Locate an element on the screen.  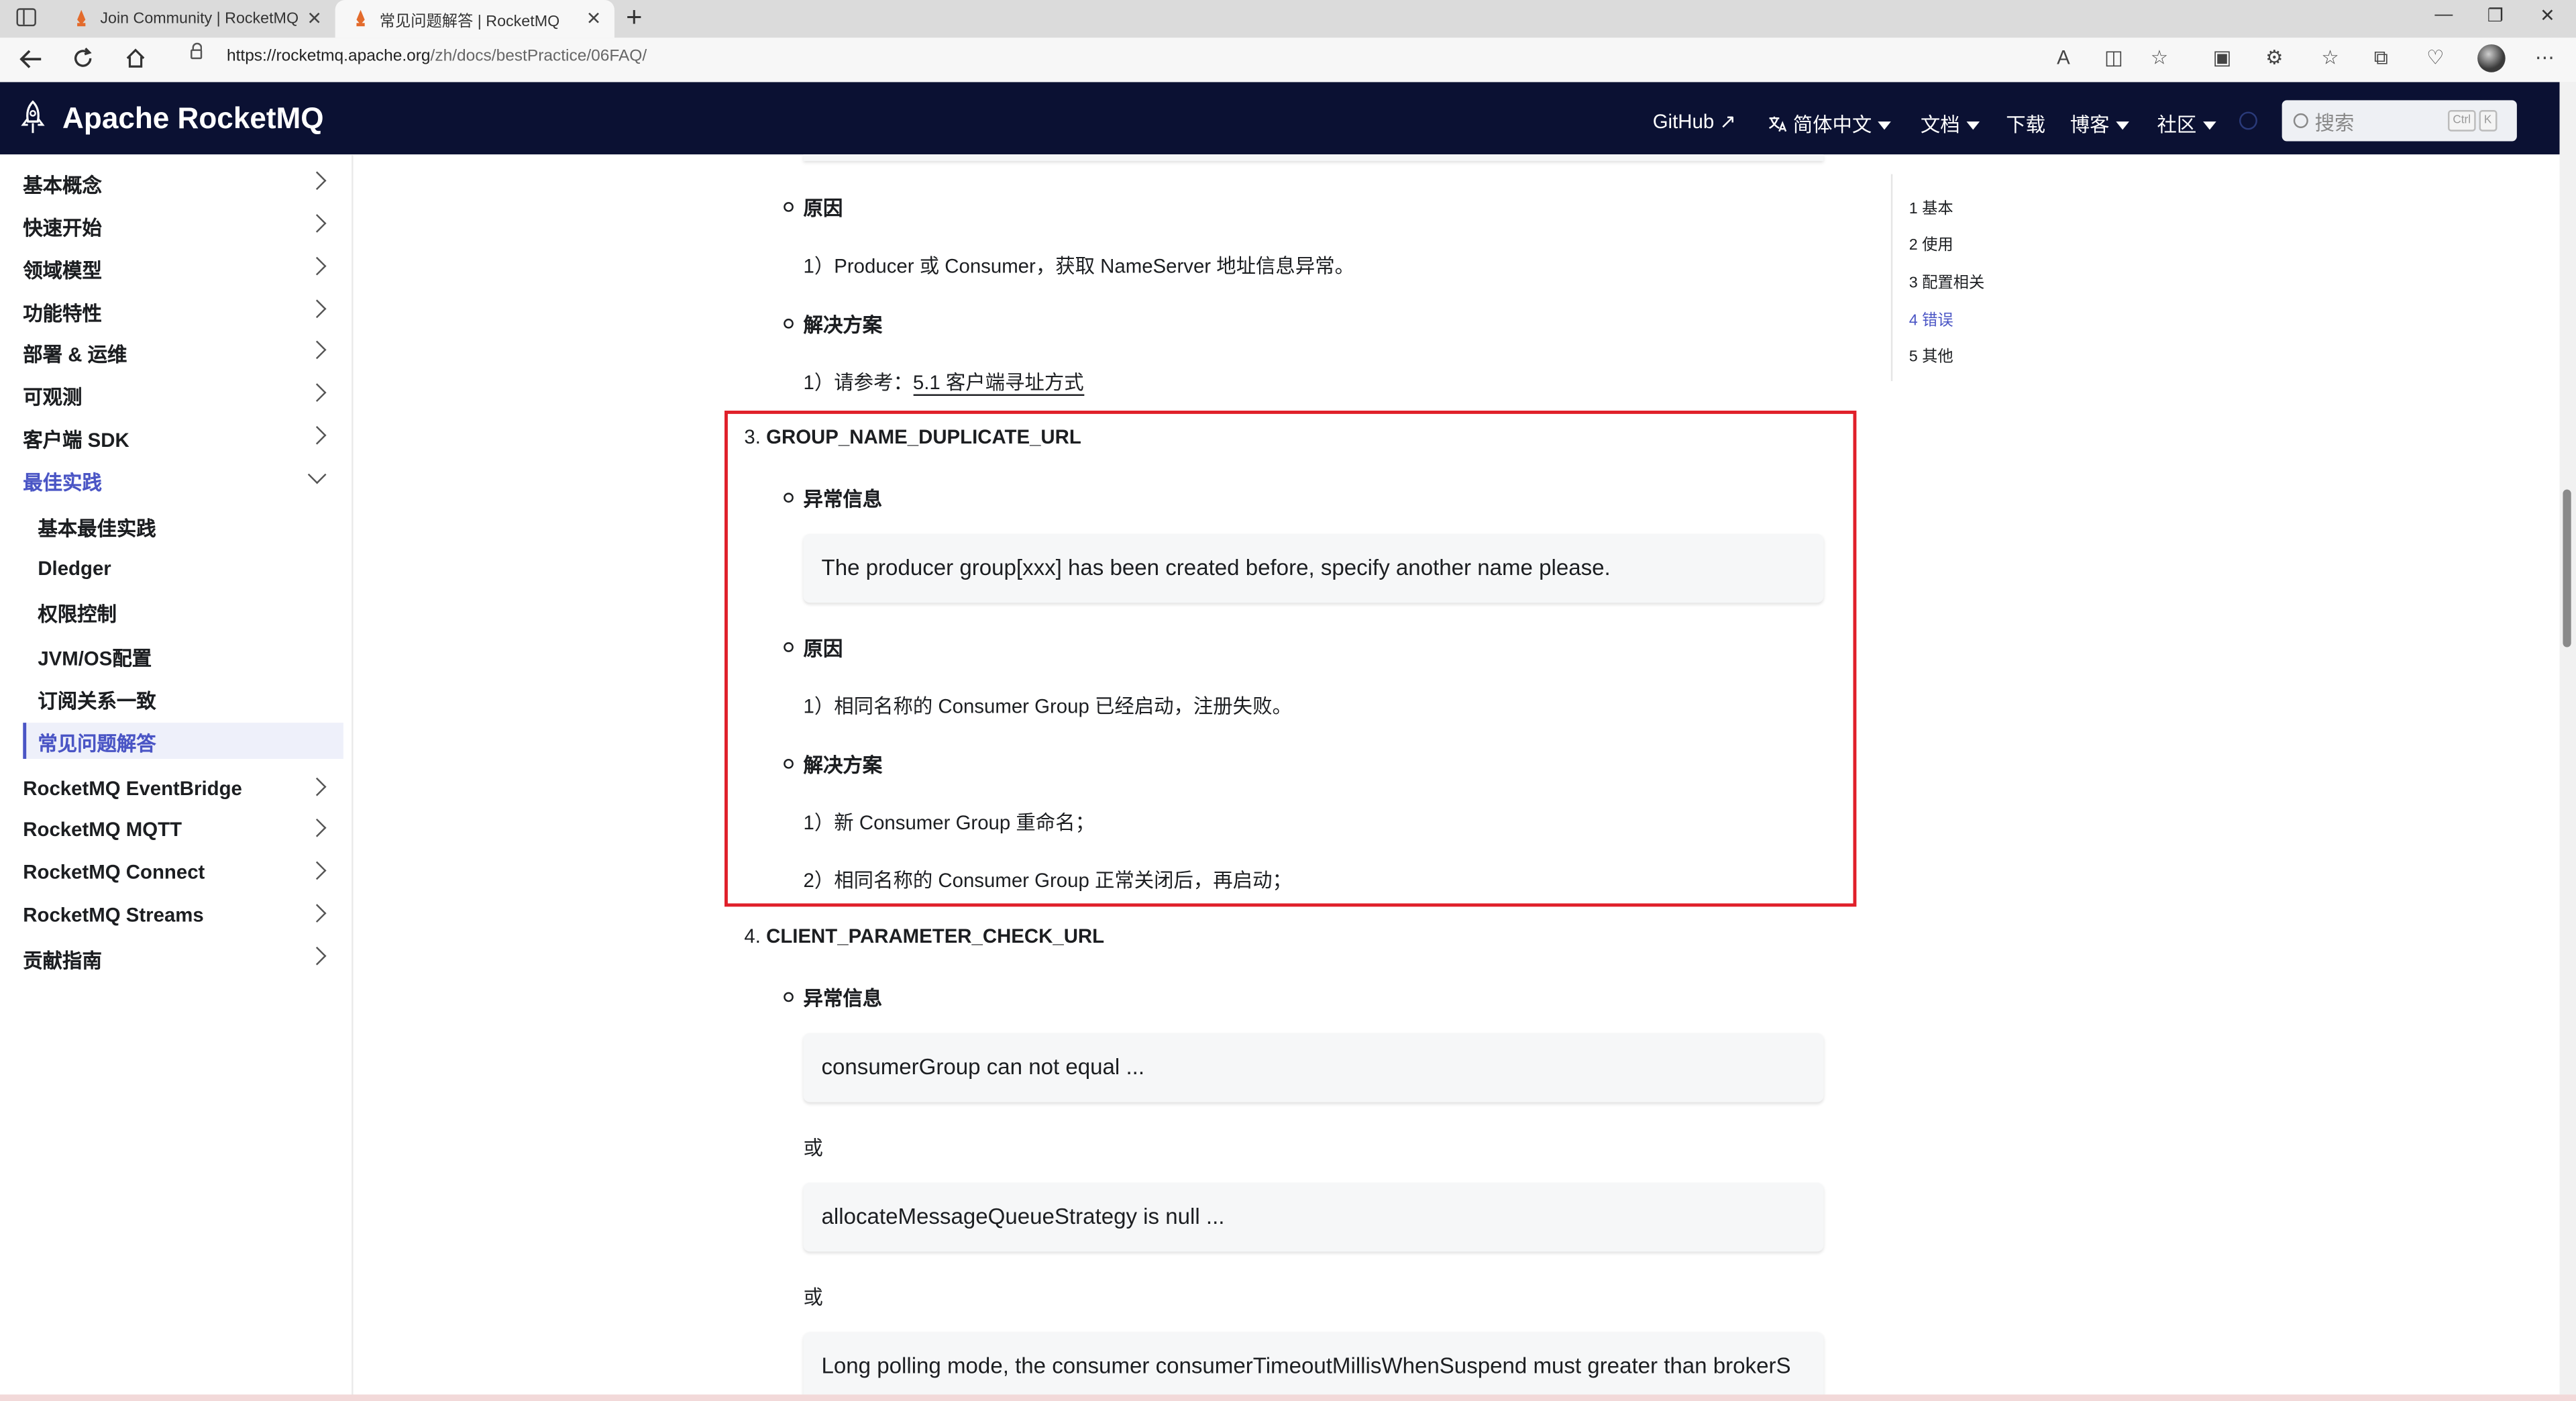
read-aloud-icon: A is located at coordinates (2063, 57).